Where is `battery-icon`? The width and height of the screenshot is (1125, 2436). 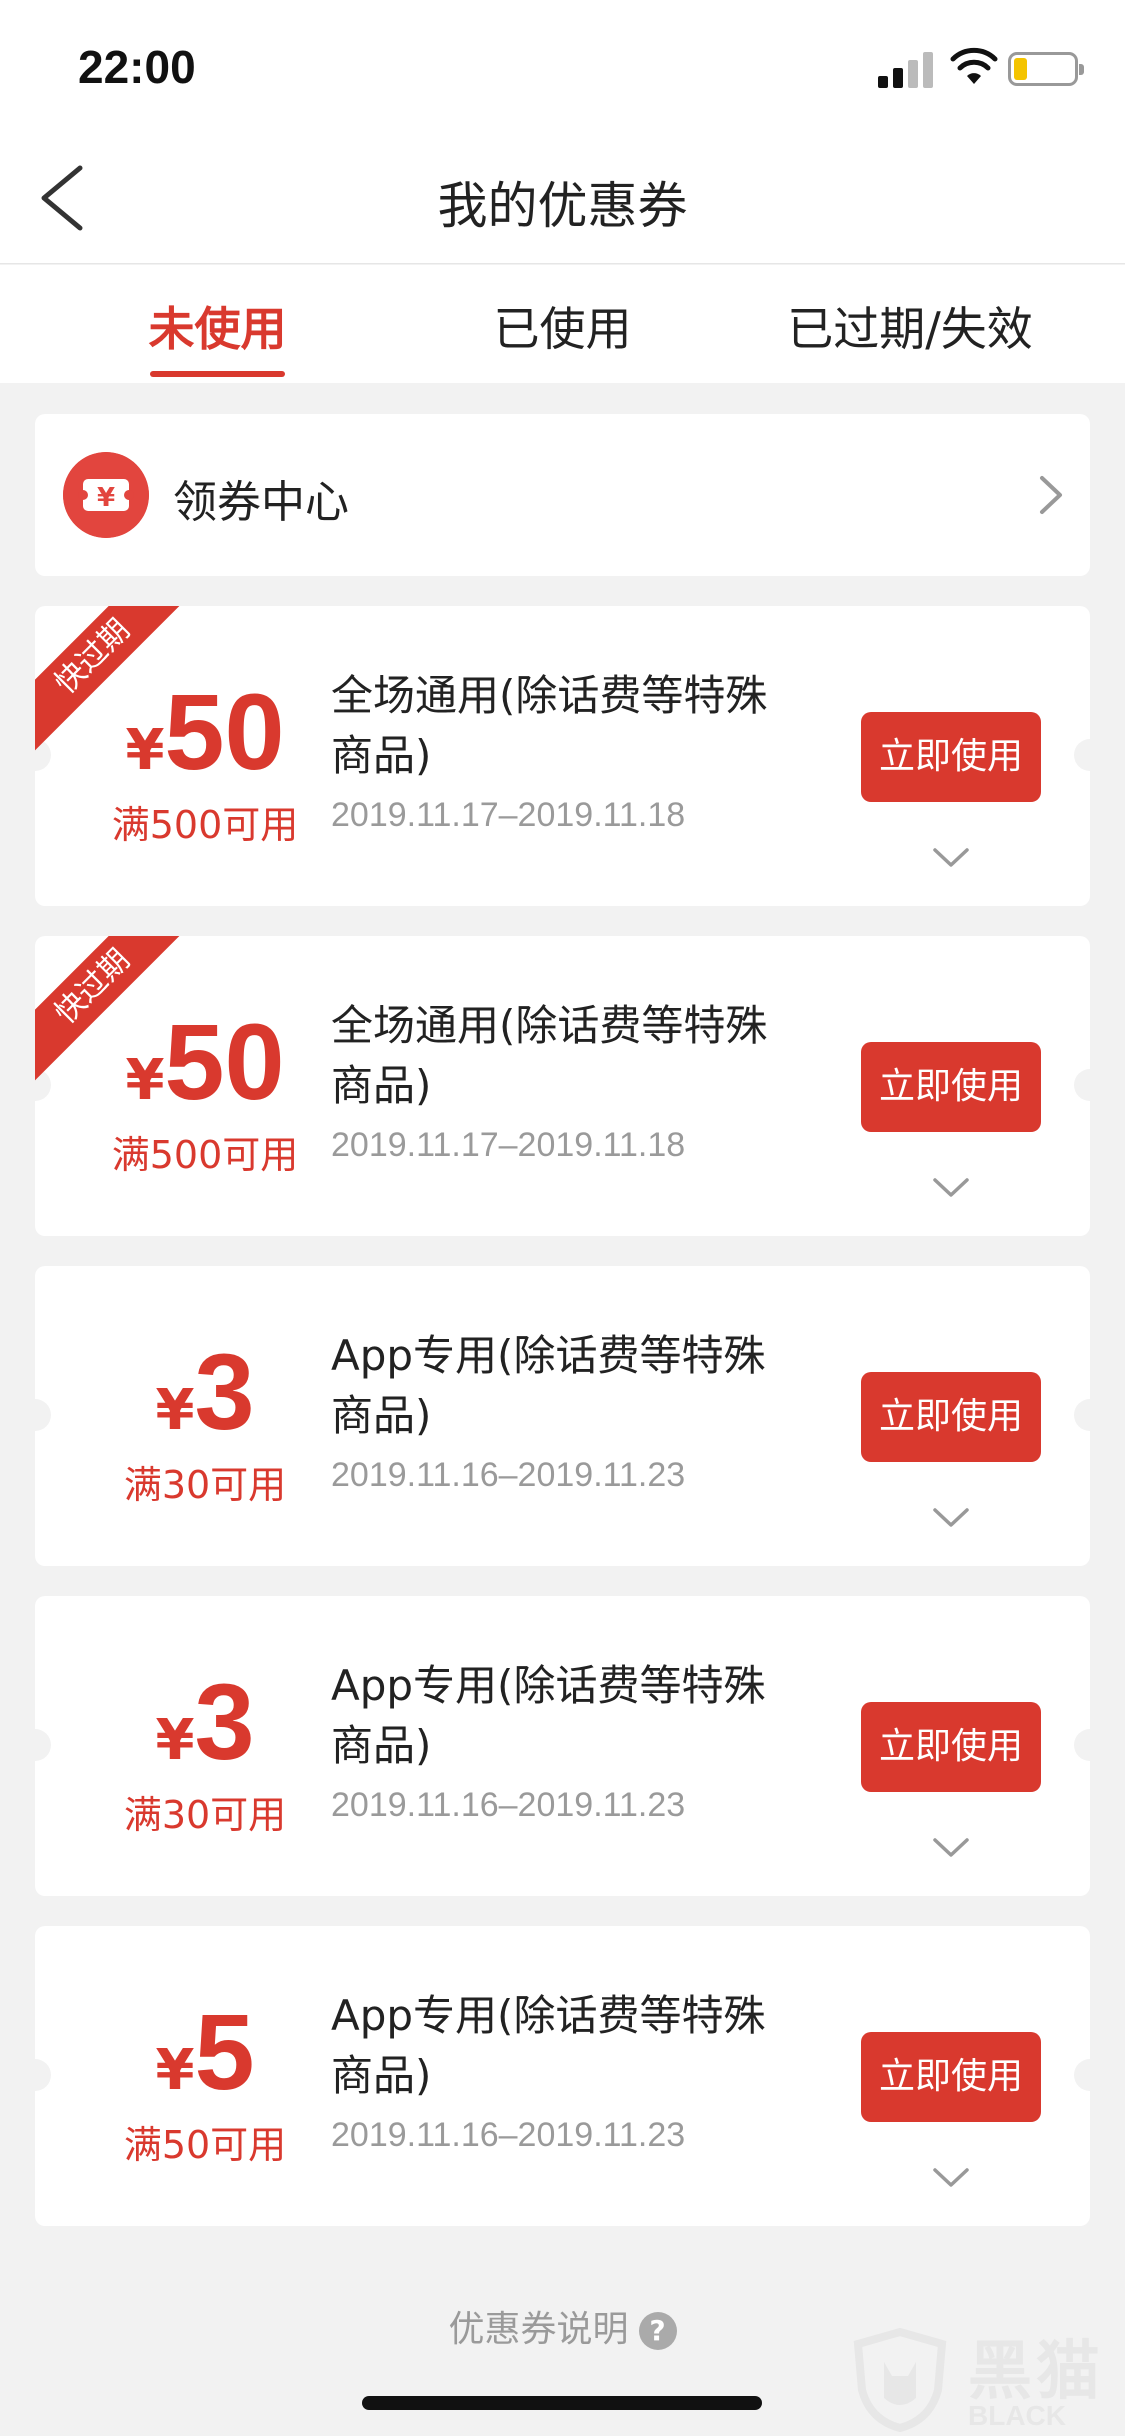 battery-icon is located at coordinates (1046, 69).